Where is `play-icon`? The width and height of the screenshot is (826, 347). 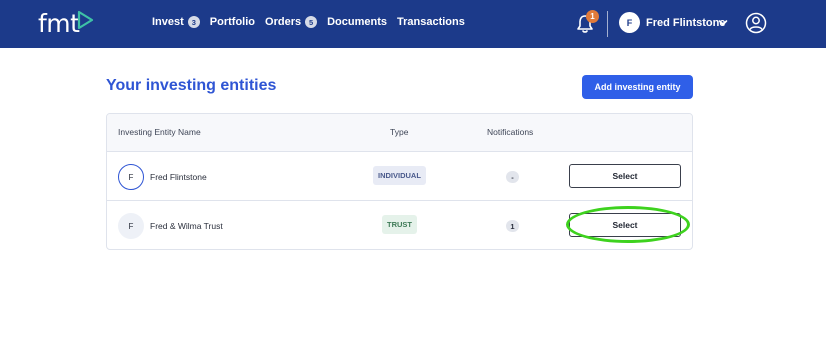 play-icon is located at coordinates (86, 20).